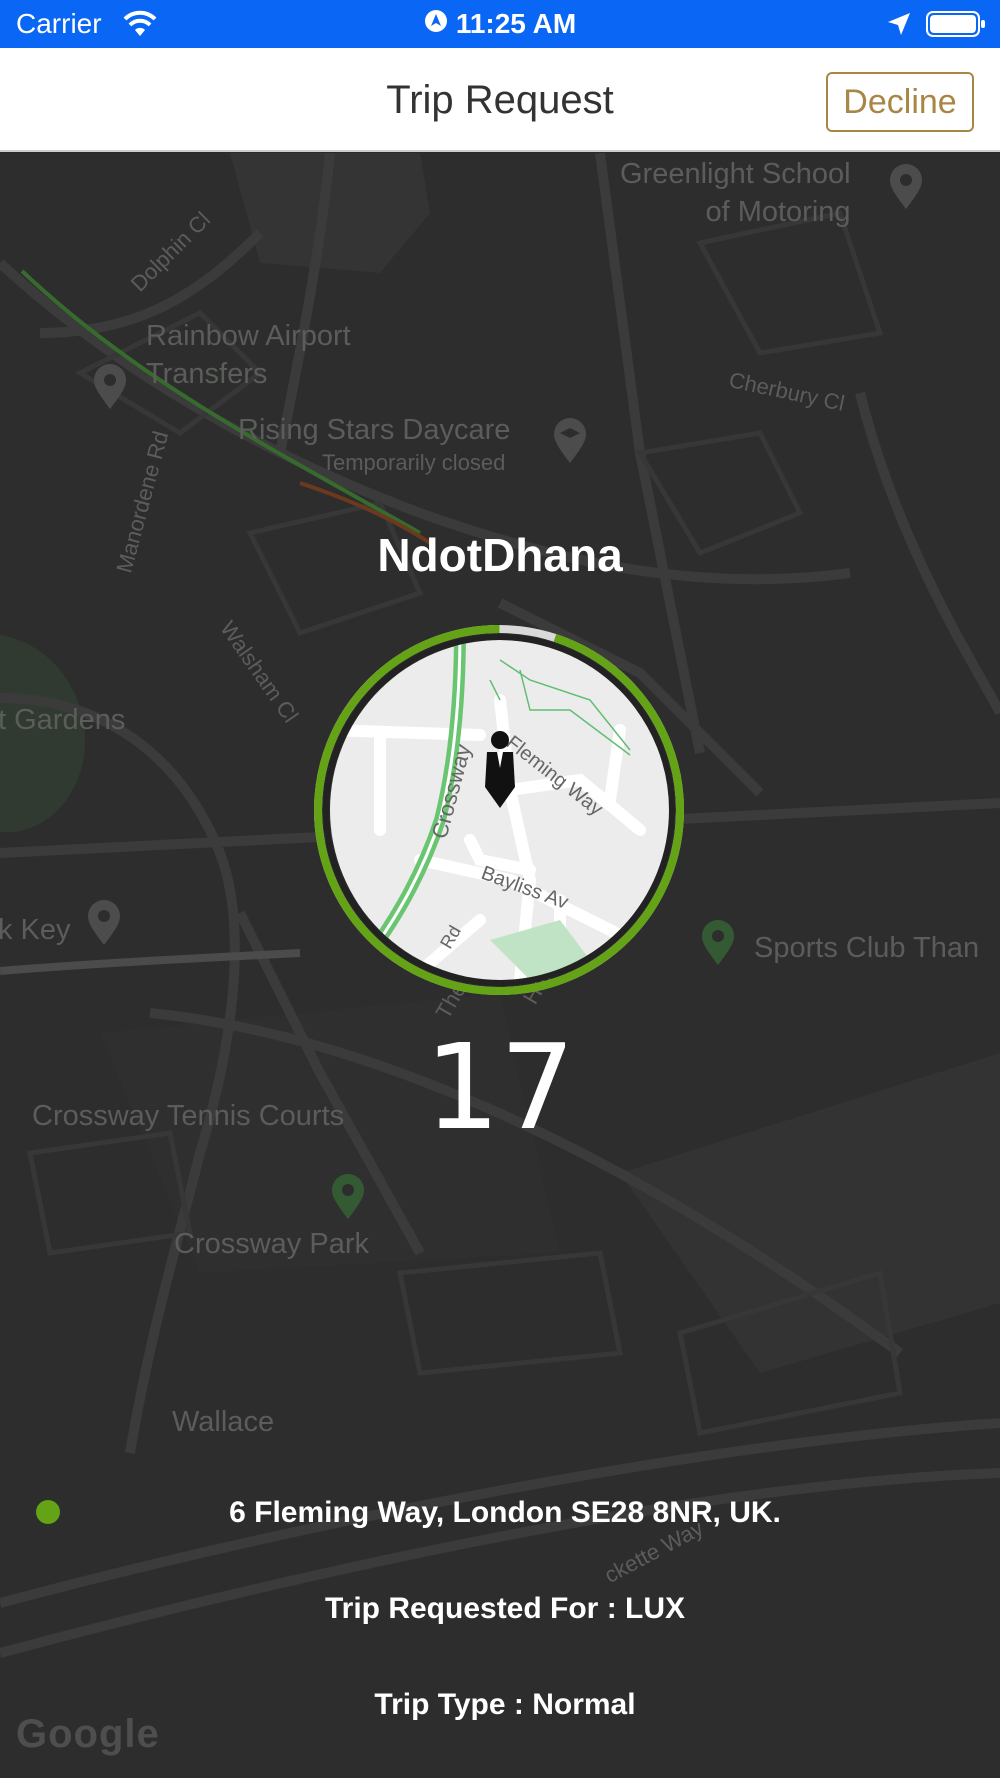  Describe the element at coordinates (248, 355) in the screenshot. I see `map-label-airport: Rainbow Airport Transfers` at that location.